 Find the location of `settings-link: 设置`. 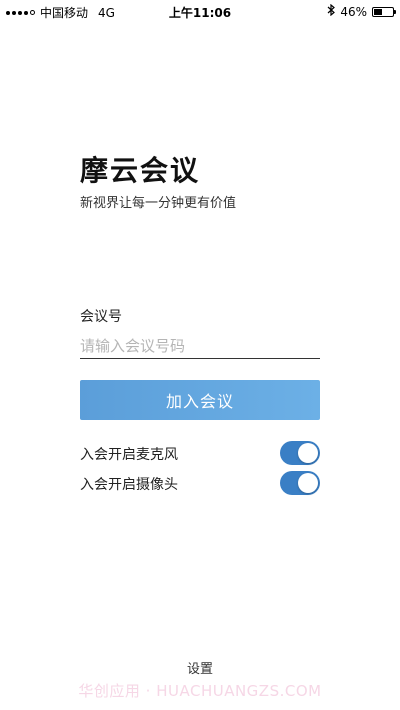

settings-link: 设置 is located at coordinates (200, 667).